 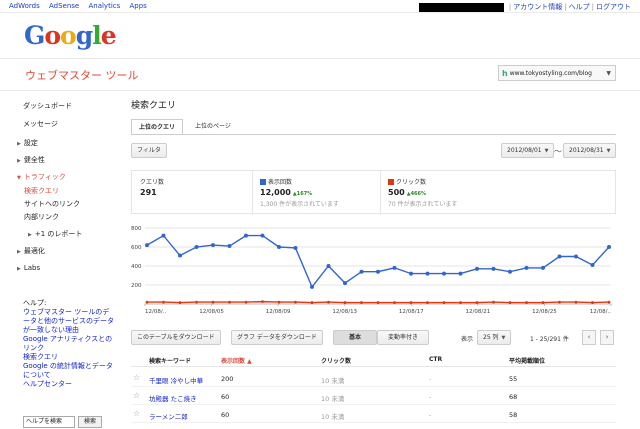 I want to click on series-line-impressions, so click(x=378, y=261).